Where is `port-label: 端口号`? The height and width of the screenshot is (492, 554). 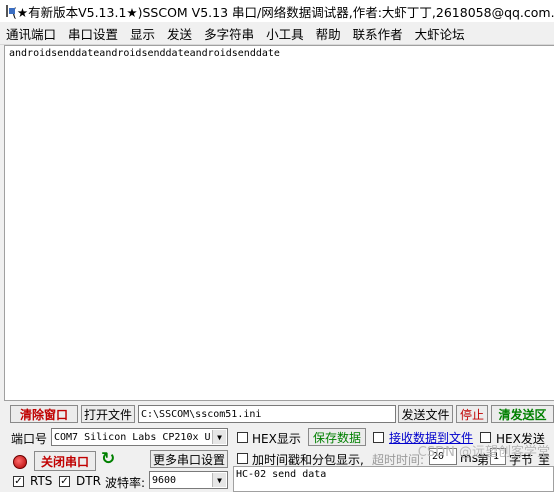
port-label: 端口号 is located at coordinates (29, 439).